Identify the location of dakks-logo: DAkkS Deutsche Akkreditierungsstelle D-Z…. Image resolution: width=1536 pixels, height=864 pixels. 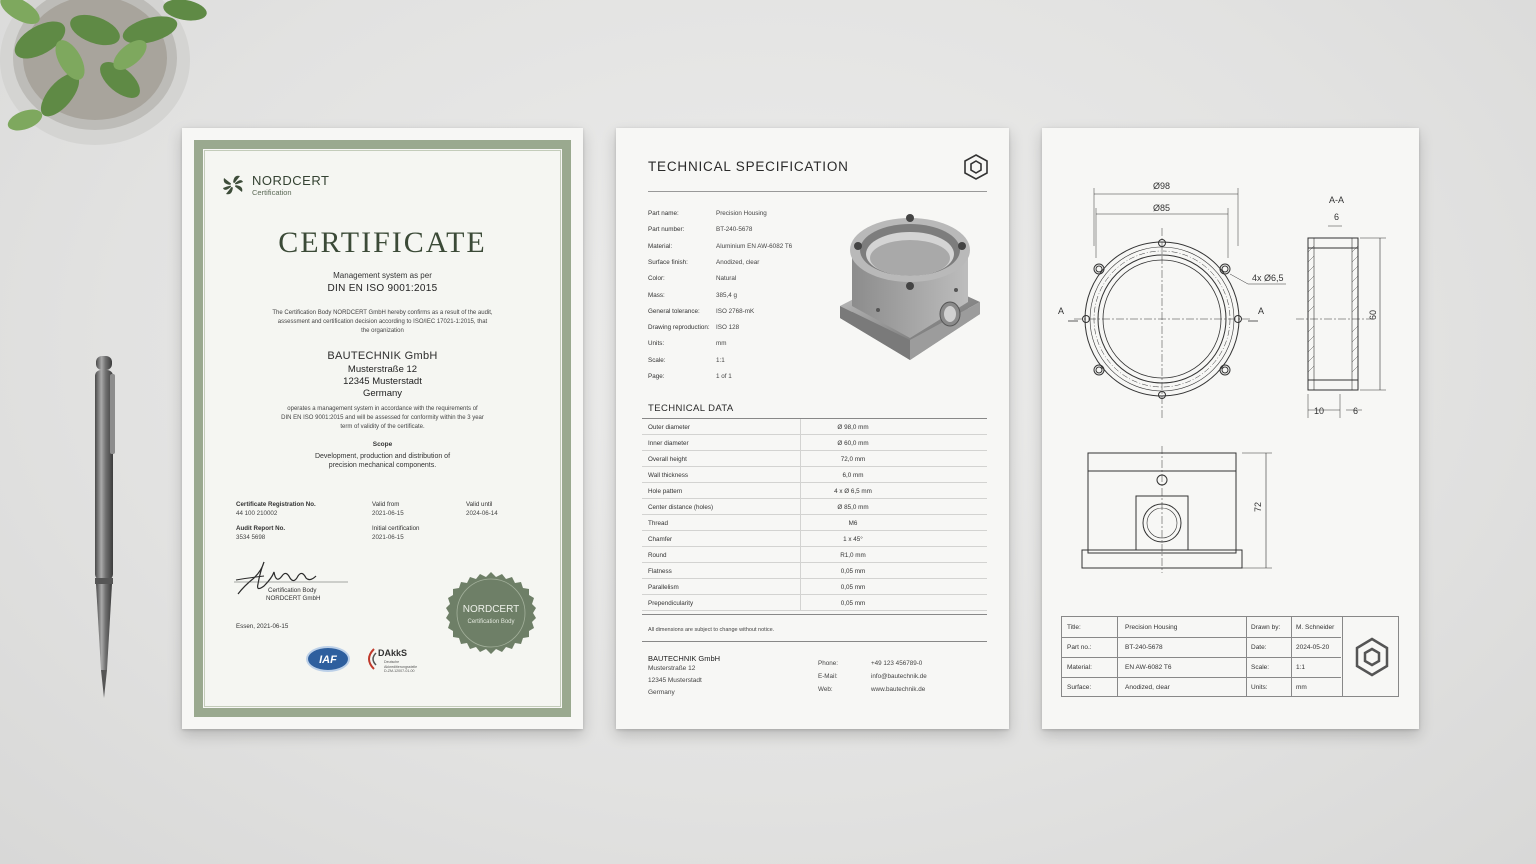
(402, 662).